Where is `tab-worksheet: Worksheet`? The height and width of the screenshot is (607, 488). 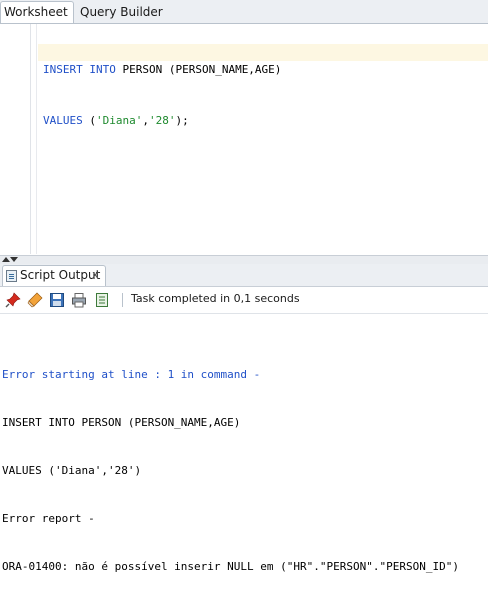
tab-worksheet: Worksheet is located at coordinates (37, 12).